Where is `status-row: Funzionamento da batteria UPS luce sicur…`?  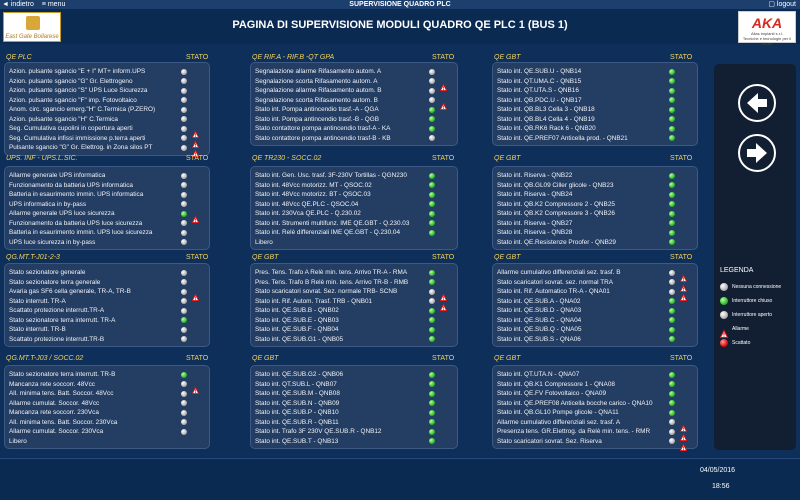
status-row: Funzionamento da batteria UPS luce sicur… is located at coordinates (107, 223).